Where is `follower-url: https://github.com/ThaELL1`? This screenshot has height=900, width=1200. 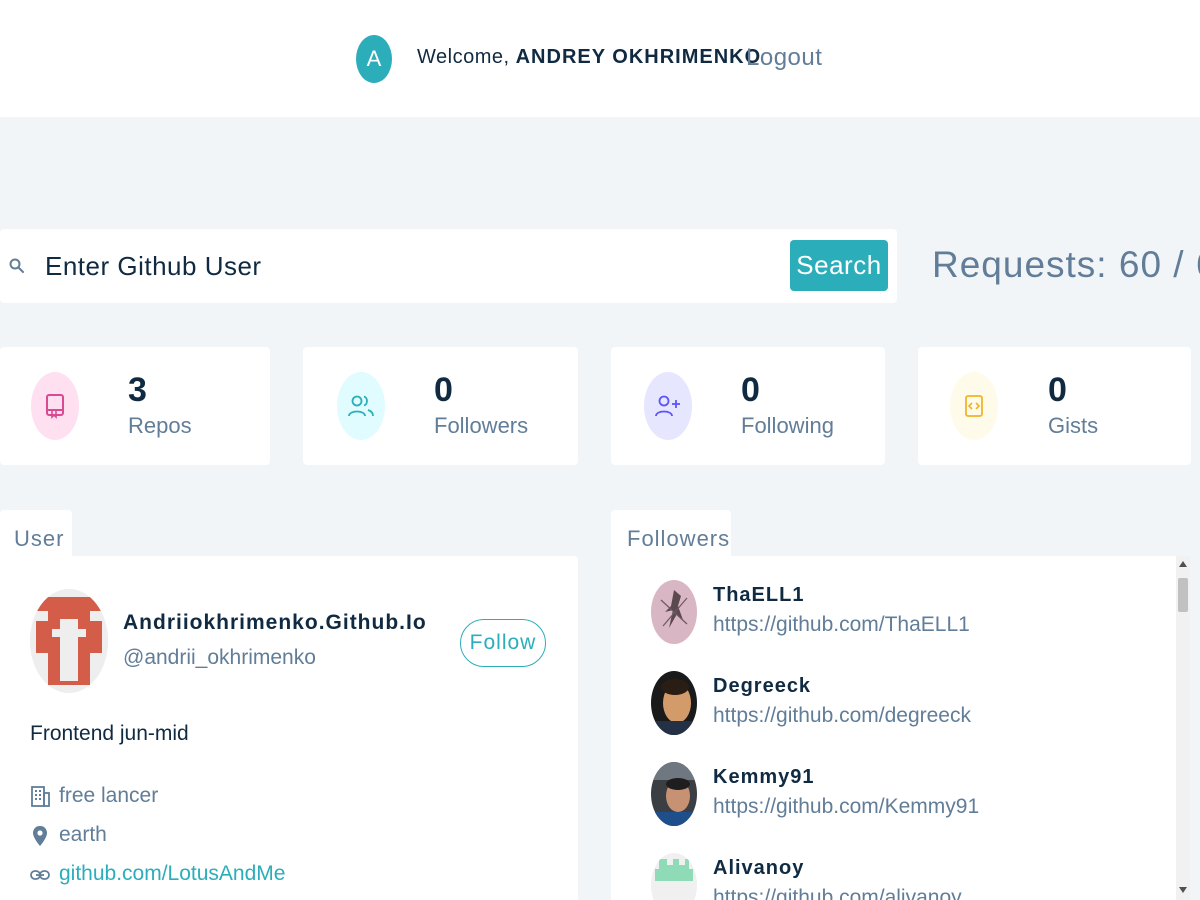
follower-url: https://github.com/ThaELL1 is located at coordinates (841, 625).